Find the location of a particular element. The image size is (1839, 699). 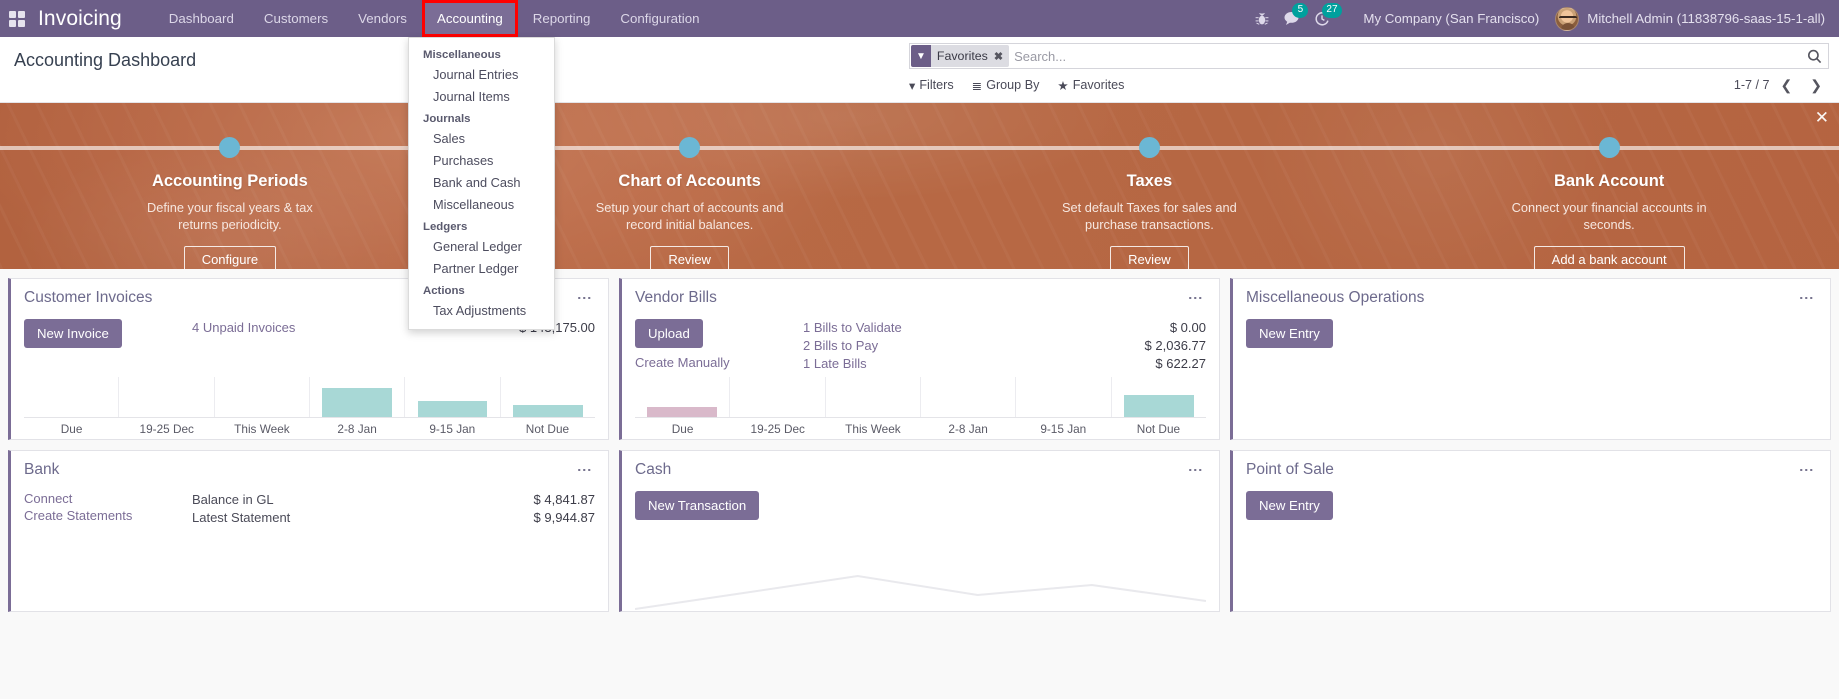

apps-grid-icon is located at coordinates (17, 18).